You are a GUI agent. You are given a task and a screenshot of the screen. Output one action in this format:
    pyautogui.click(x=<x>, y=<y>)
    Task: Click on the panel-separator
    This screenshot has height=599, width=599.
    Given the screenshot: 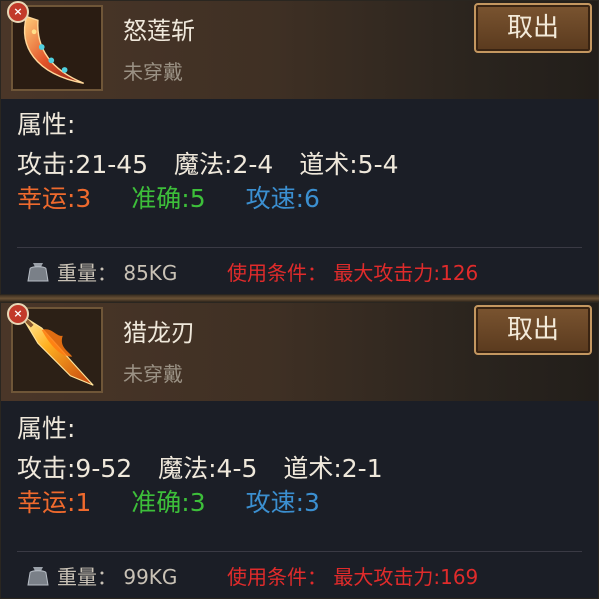 What is the action you would take?
    pyautogui.click(x=299, y=298)
    